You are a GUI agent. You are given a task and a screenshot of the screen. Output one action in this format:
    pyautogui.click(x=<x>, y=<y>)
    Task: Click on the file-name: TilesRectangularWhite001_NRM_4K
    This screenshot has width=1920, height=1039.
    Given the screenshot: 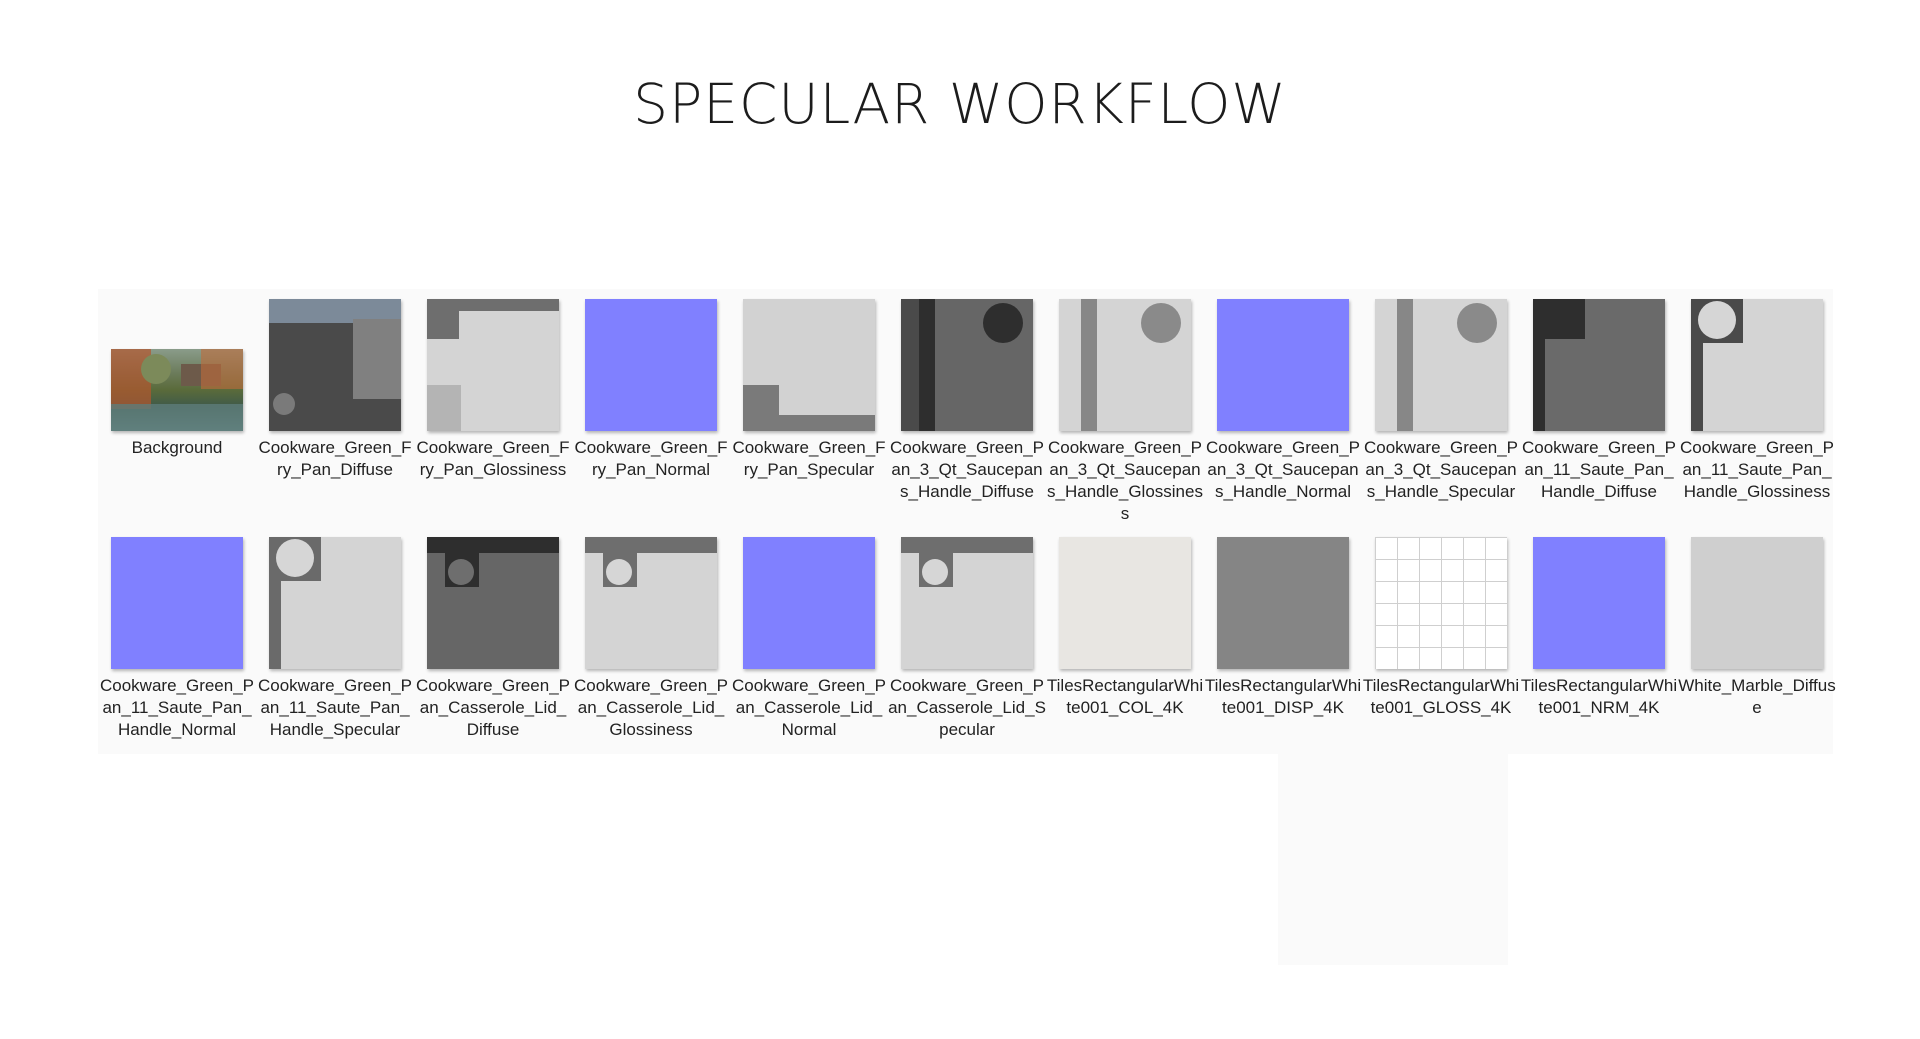 What is the action you would take?
    pyautogui.click(x=1599, y=696)
    